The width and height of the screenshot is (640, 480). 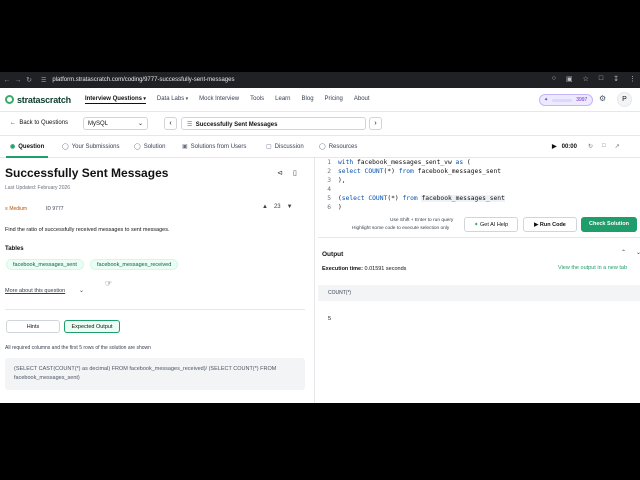 What do you see at coordinates (582, 100) in the screenshot?
I see `points-value: 3997` at bounding box center [582, 100].